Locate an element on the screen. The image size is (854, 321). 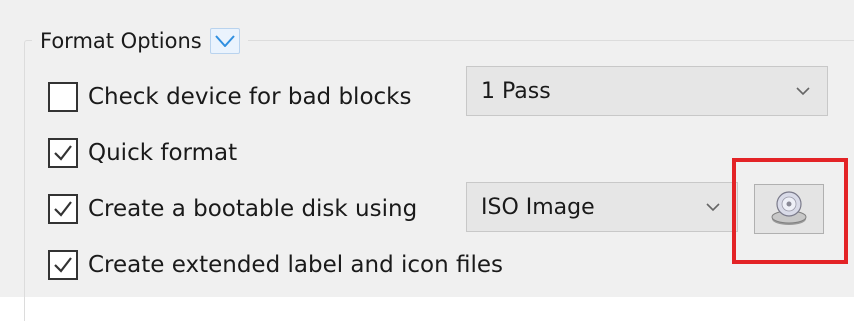
format-options-toggle is located at coordinates (224, 41).